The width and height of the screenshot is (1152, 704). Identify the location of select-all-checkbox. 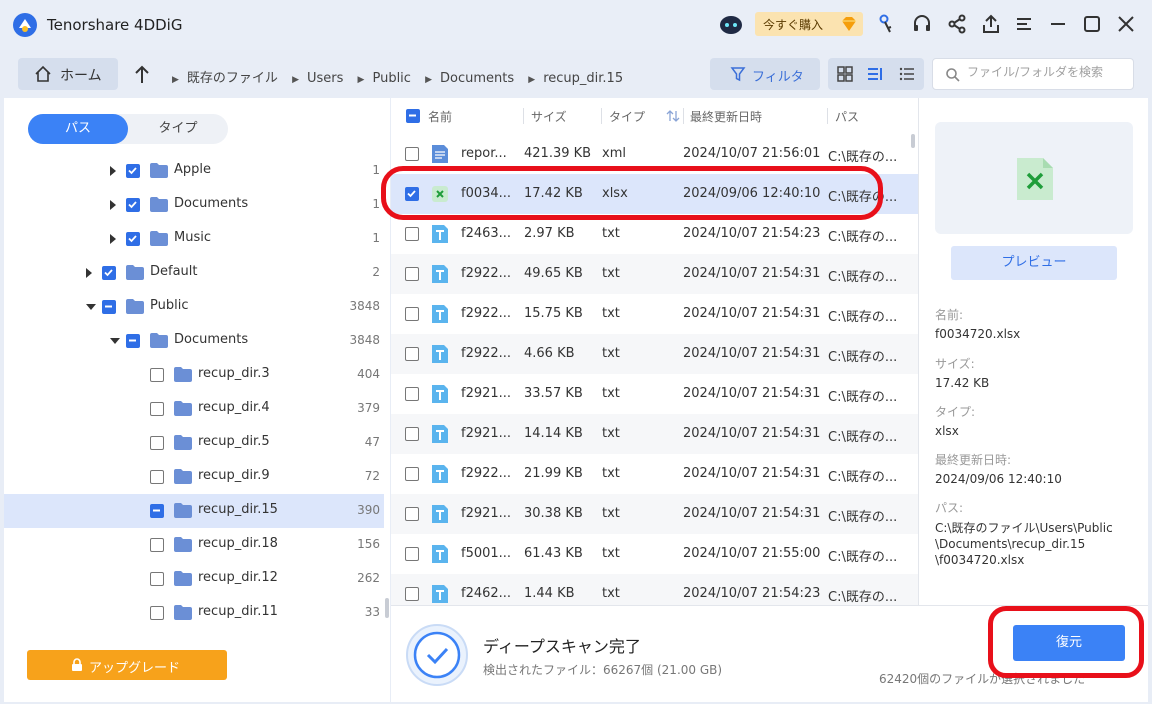
(413, 116).